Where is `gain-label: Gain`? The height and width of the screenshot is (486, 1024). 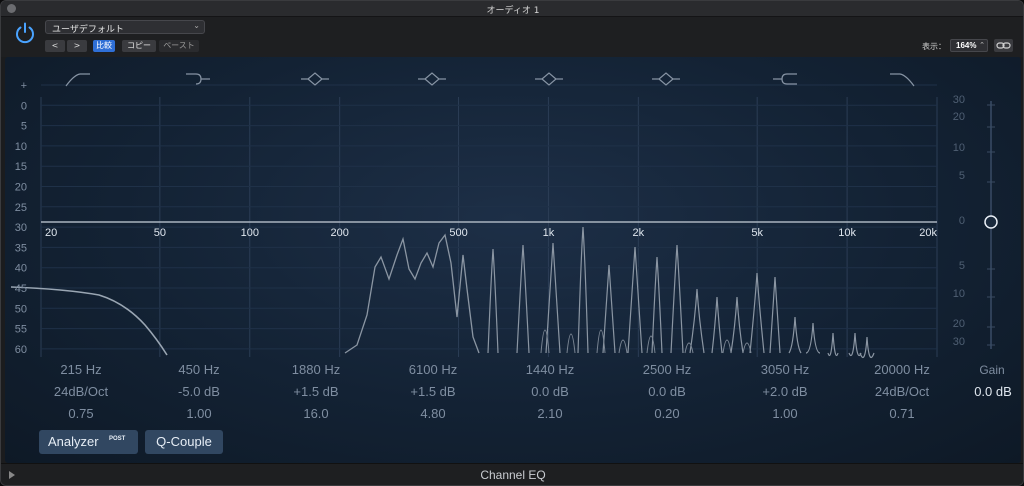 gain-label: Gain is located at coordinates (992, 370).